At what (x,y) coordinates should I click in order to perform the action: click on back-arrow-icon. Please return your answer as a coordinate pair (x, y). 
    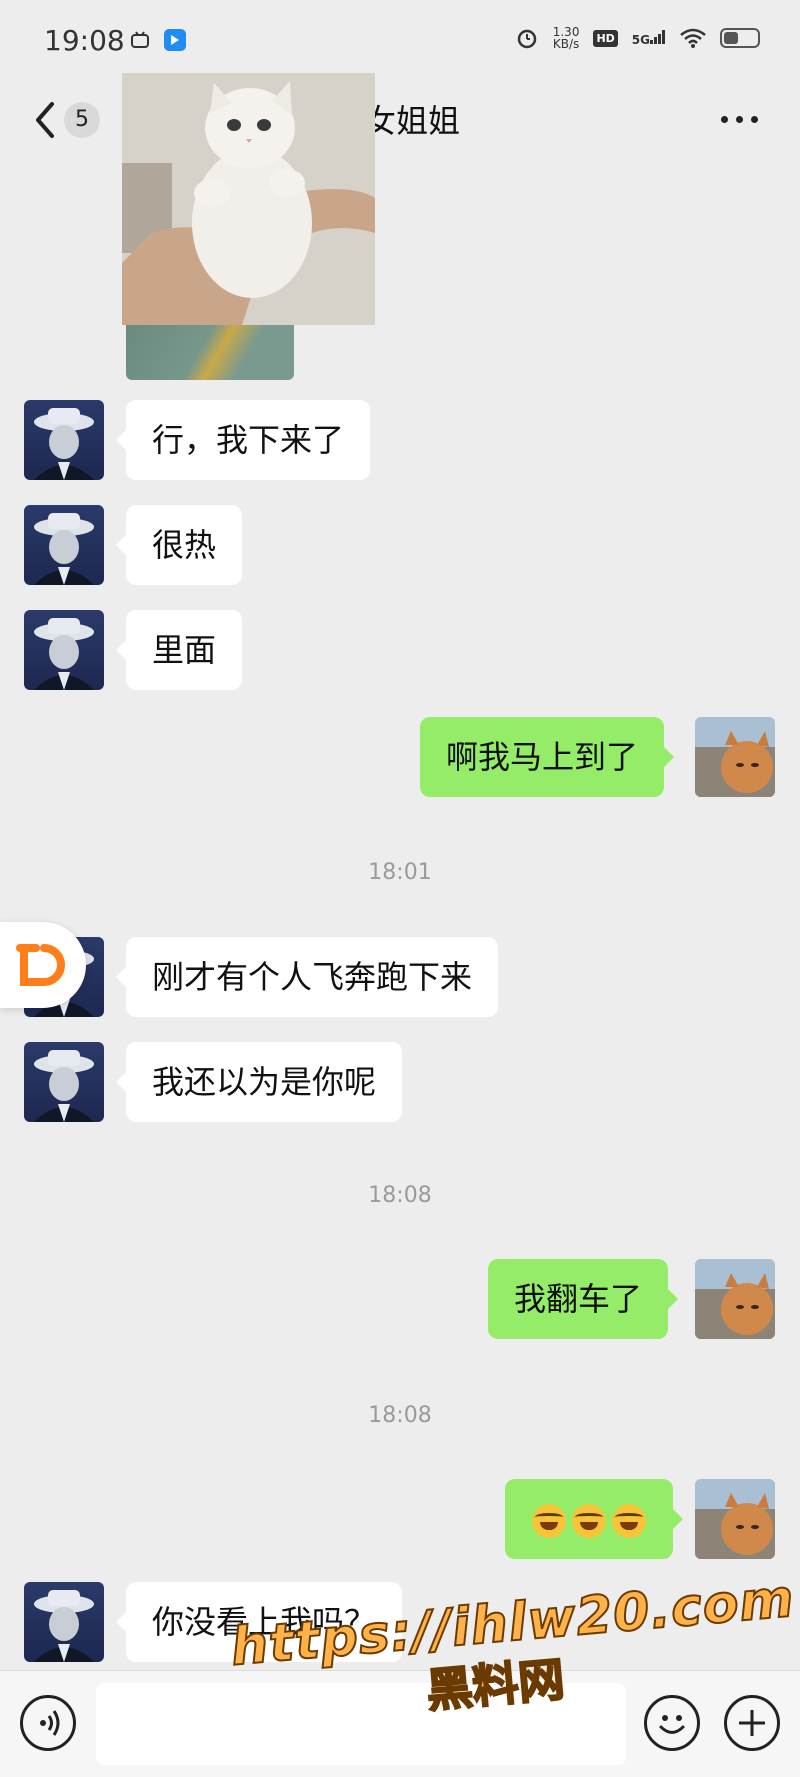
    Looking at the image, I should click on (45, 120).